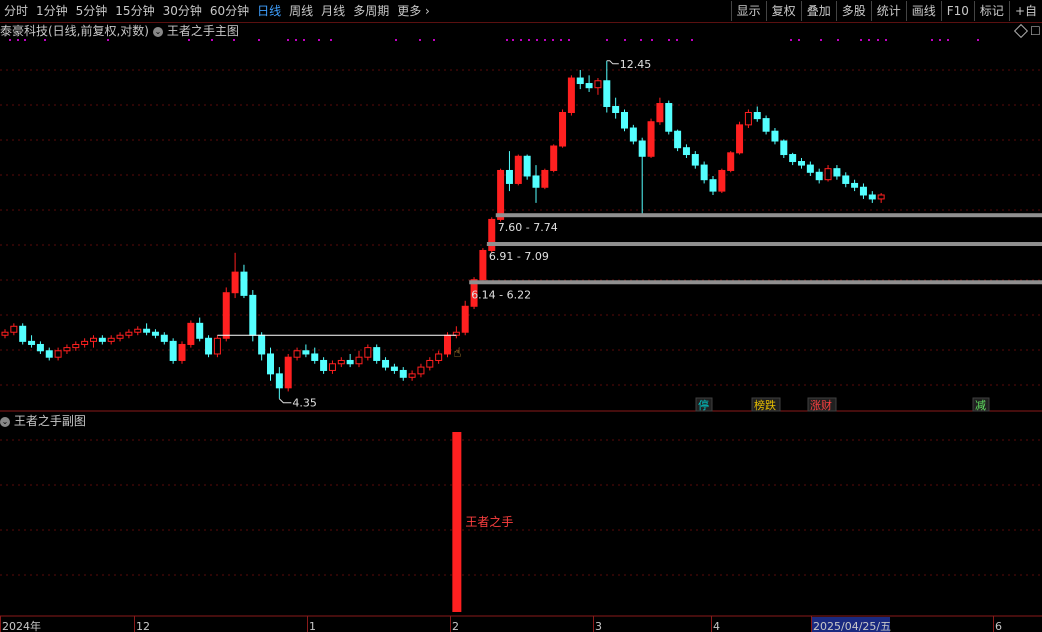 The height and width of the screenshot is (632, 1042). What do you see at coordinates (755, 282) in the screenshot?
I see `price-zone-bar` at bounding box center [755, 282].